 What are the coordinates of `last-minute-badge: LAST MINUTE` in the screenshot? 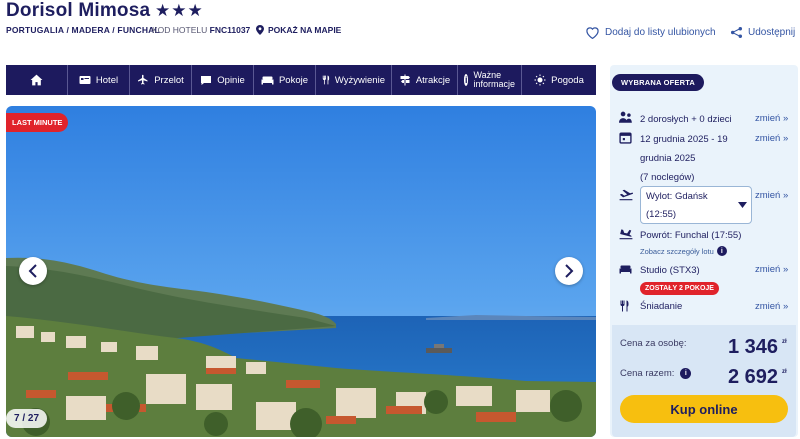 It's located at (37, 122).